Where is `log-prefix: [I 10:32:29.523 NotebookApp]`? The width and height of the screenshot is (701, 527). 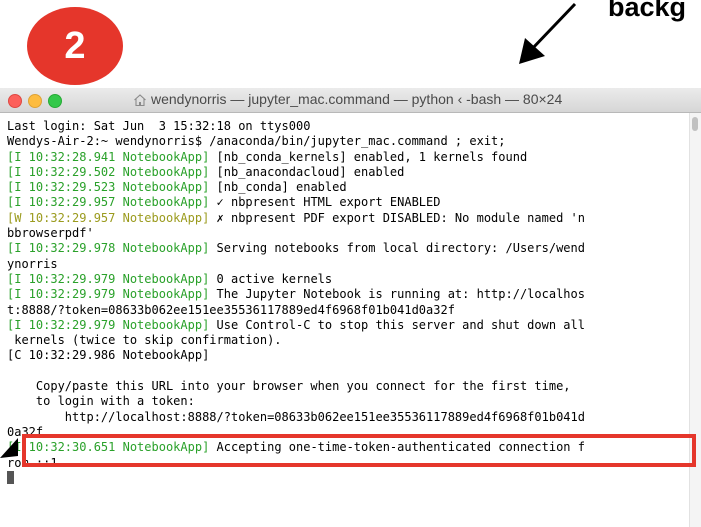
log-prefix: [I 10:32:29.523 NotebookApp] is located at coordinates (108, 187).